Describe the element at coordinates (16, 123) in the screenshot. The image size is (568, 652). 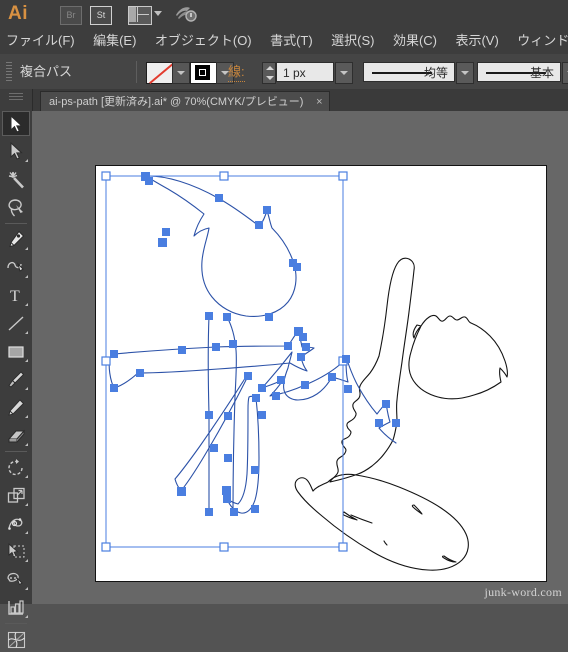
I see `selection-tool` at that location.